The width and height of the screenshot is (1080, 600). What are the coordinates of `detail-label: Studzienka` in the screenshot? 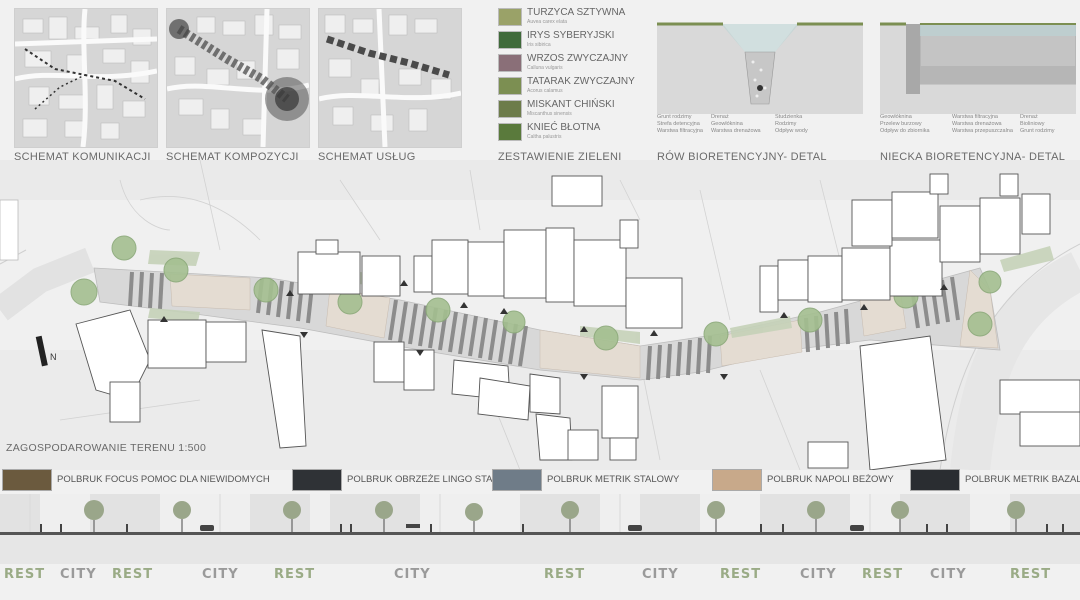 It's located at (789, 117).